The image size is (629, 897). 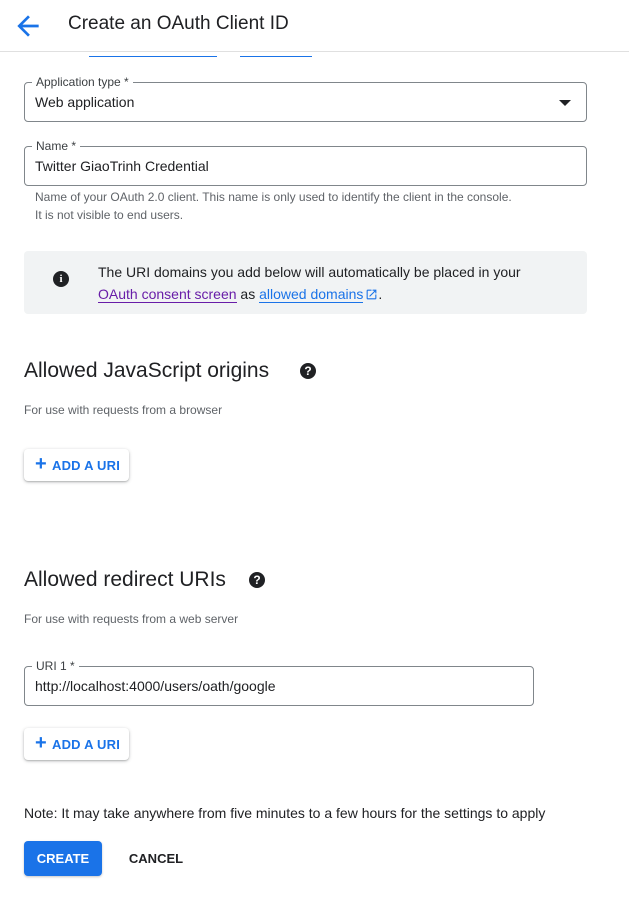 I want to click on name-hint-line2: It is not visible to end users., so click(x=109, y=215).